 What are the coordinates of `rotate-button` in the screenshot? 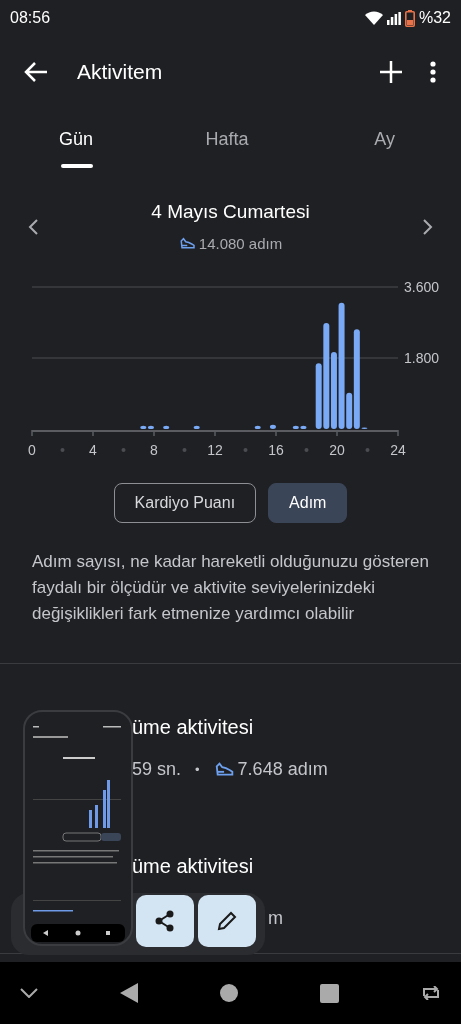 It's located at (431, 993).